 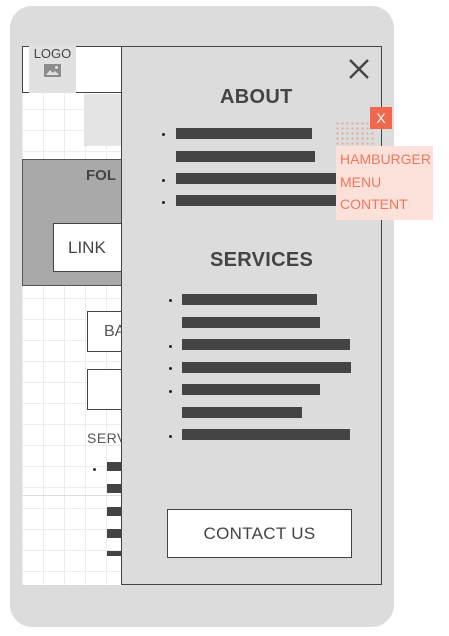 I want to click on logo: LOGO, so click(x=52, y=69).